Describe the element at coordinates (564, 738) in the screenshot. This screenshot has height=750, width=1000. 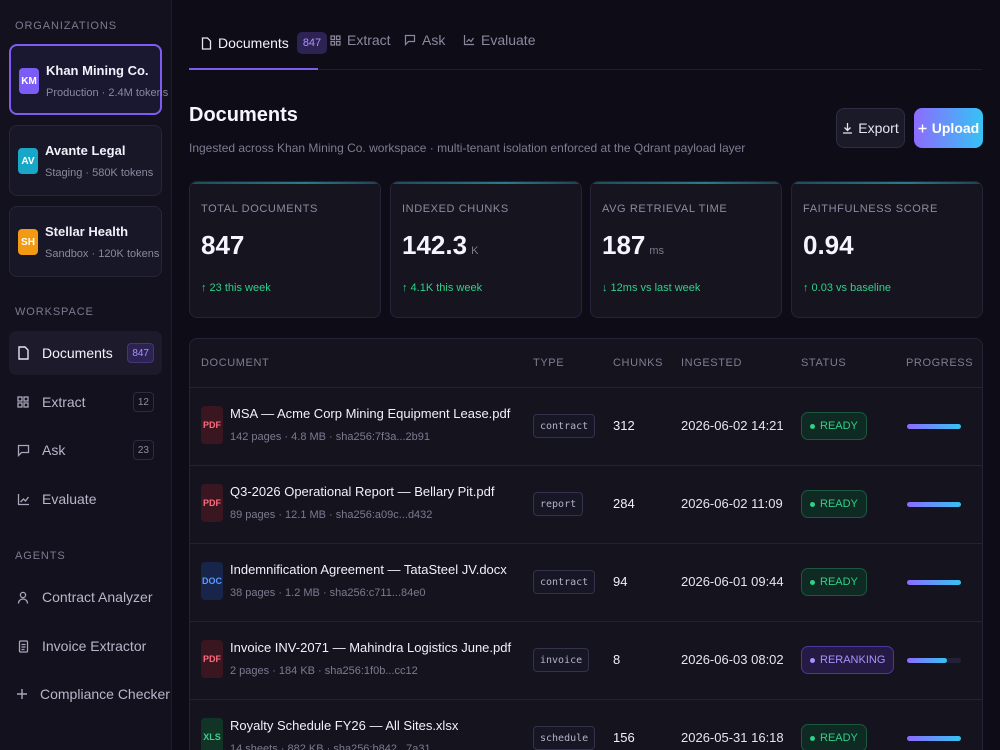
I see `type-chip: schedule` at that location.